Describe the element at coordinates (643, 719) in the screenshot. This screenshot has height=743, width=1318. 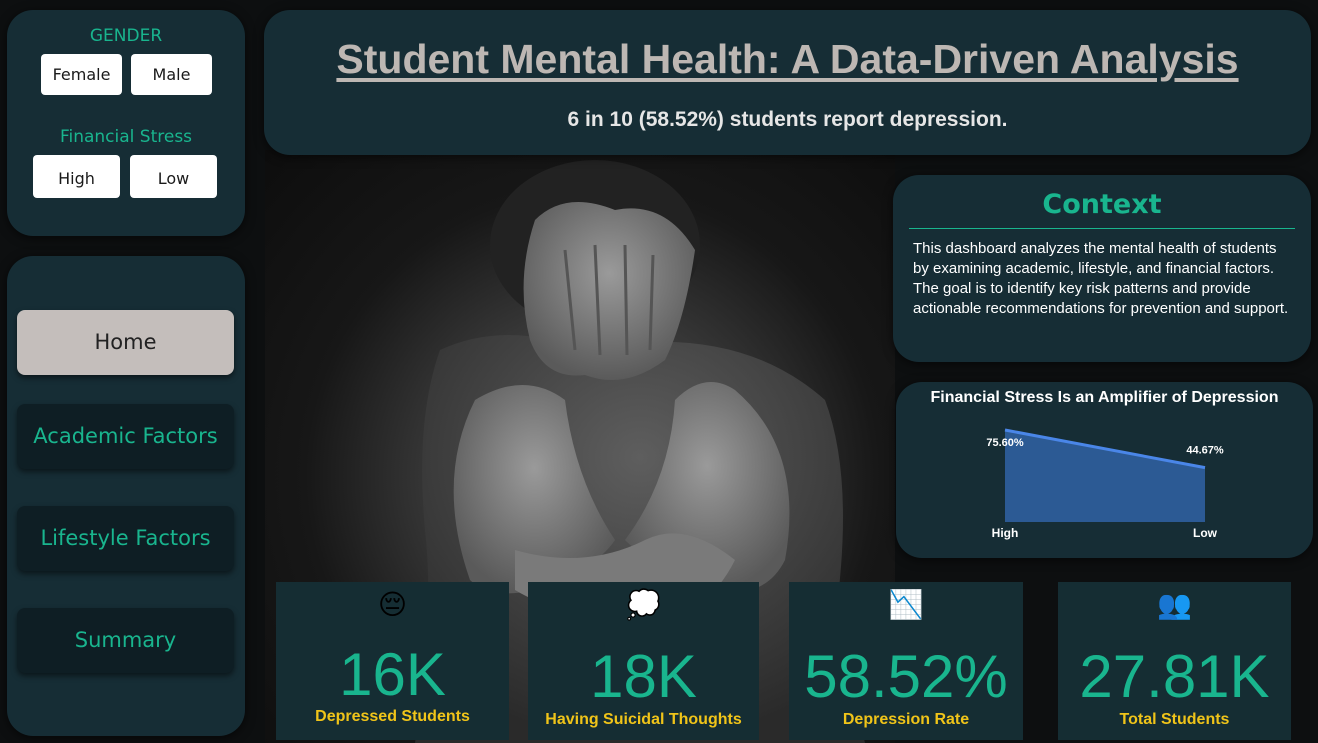
I see `kpi-label: Having Suicidal Thoughts` at that location.